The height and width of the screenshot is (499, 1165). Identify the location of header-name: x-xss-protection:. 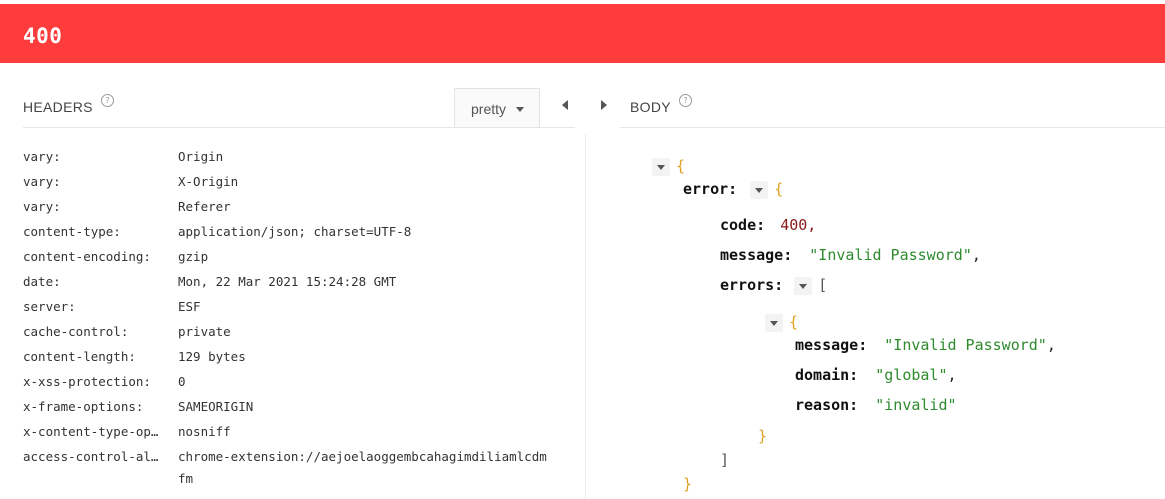
(87, 381).